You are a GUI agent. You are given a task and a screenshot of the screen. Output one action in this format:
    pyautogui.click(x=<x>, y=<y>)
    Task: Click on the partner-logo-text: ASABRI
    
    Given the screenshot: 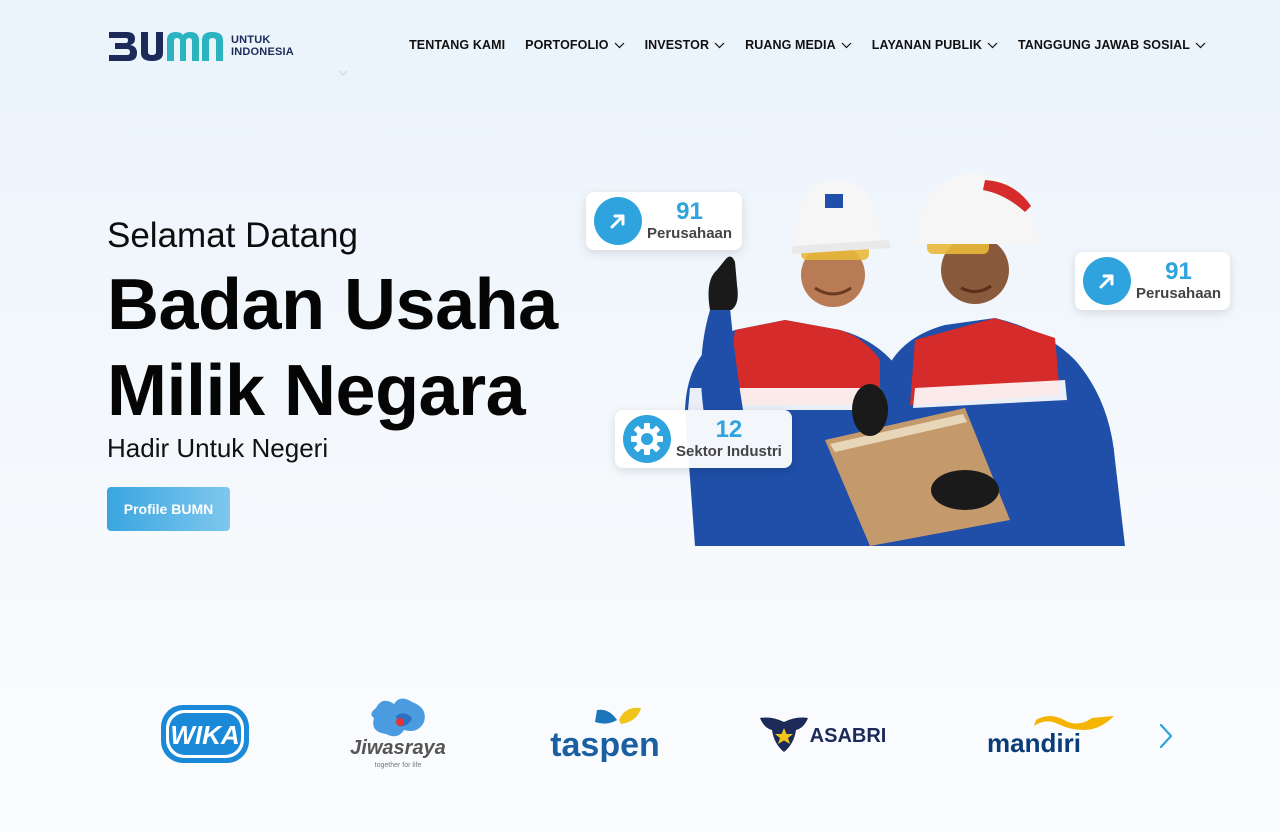 What is the action you would take?
    pyautogui.click(x=848, y=736)
    